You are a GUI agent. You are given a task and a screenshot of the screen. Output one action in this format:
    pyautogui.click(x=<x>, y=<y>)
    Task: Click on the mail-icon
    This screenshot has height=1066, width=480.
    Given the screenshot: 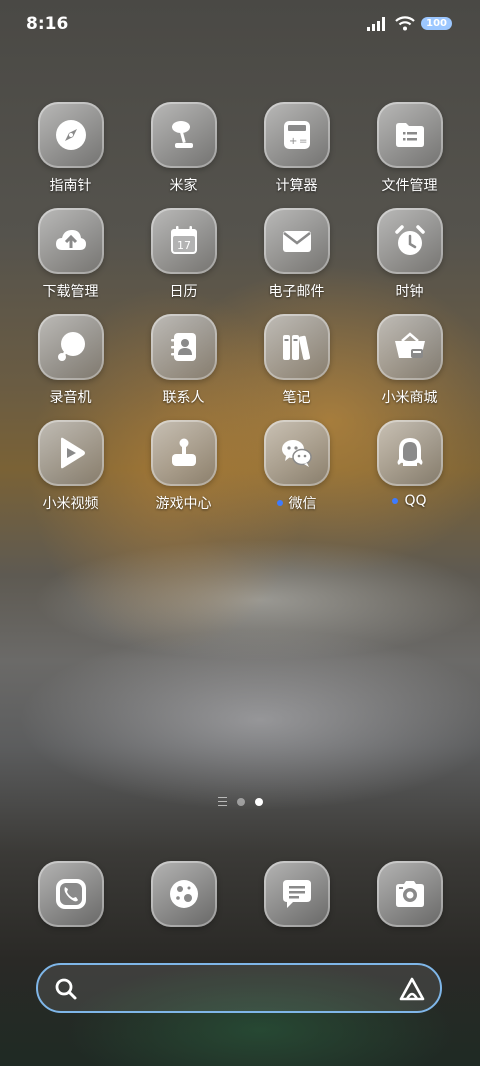 What is the action you would take?
    pyautogui.click(x=296, y=241)
    